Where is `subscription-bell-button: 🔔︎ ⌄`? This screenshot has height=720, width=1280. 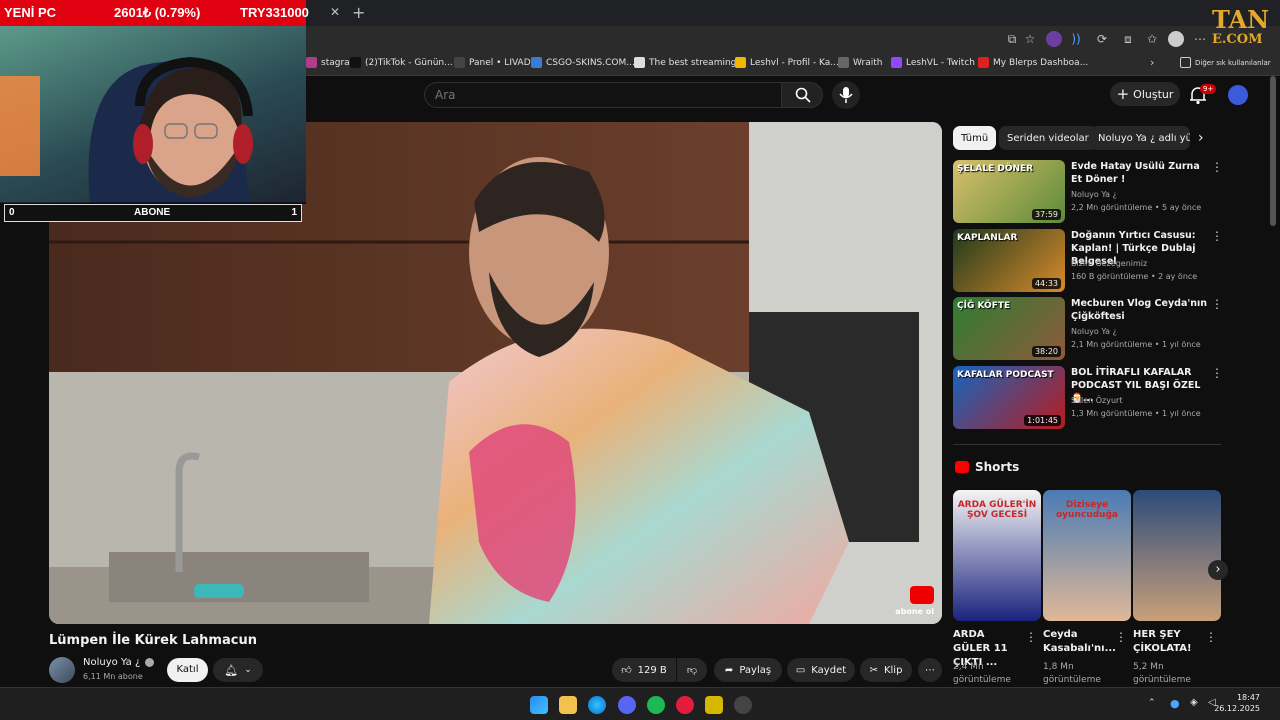 subscription-bell-button: 🔔︎ ⌄ is located at coordinates (238, 670).